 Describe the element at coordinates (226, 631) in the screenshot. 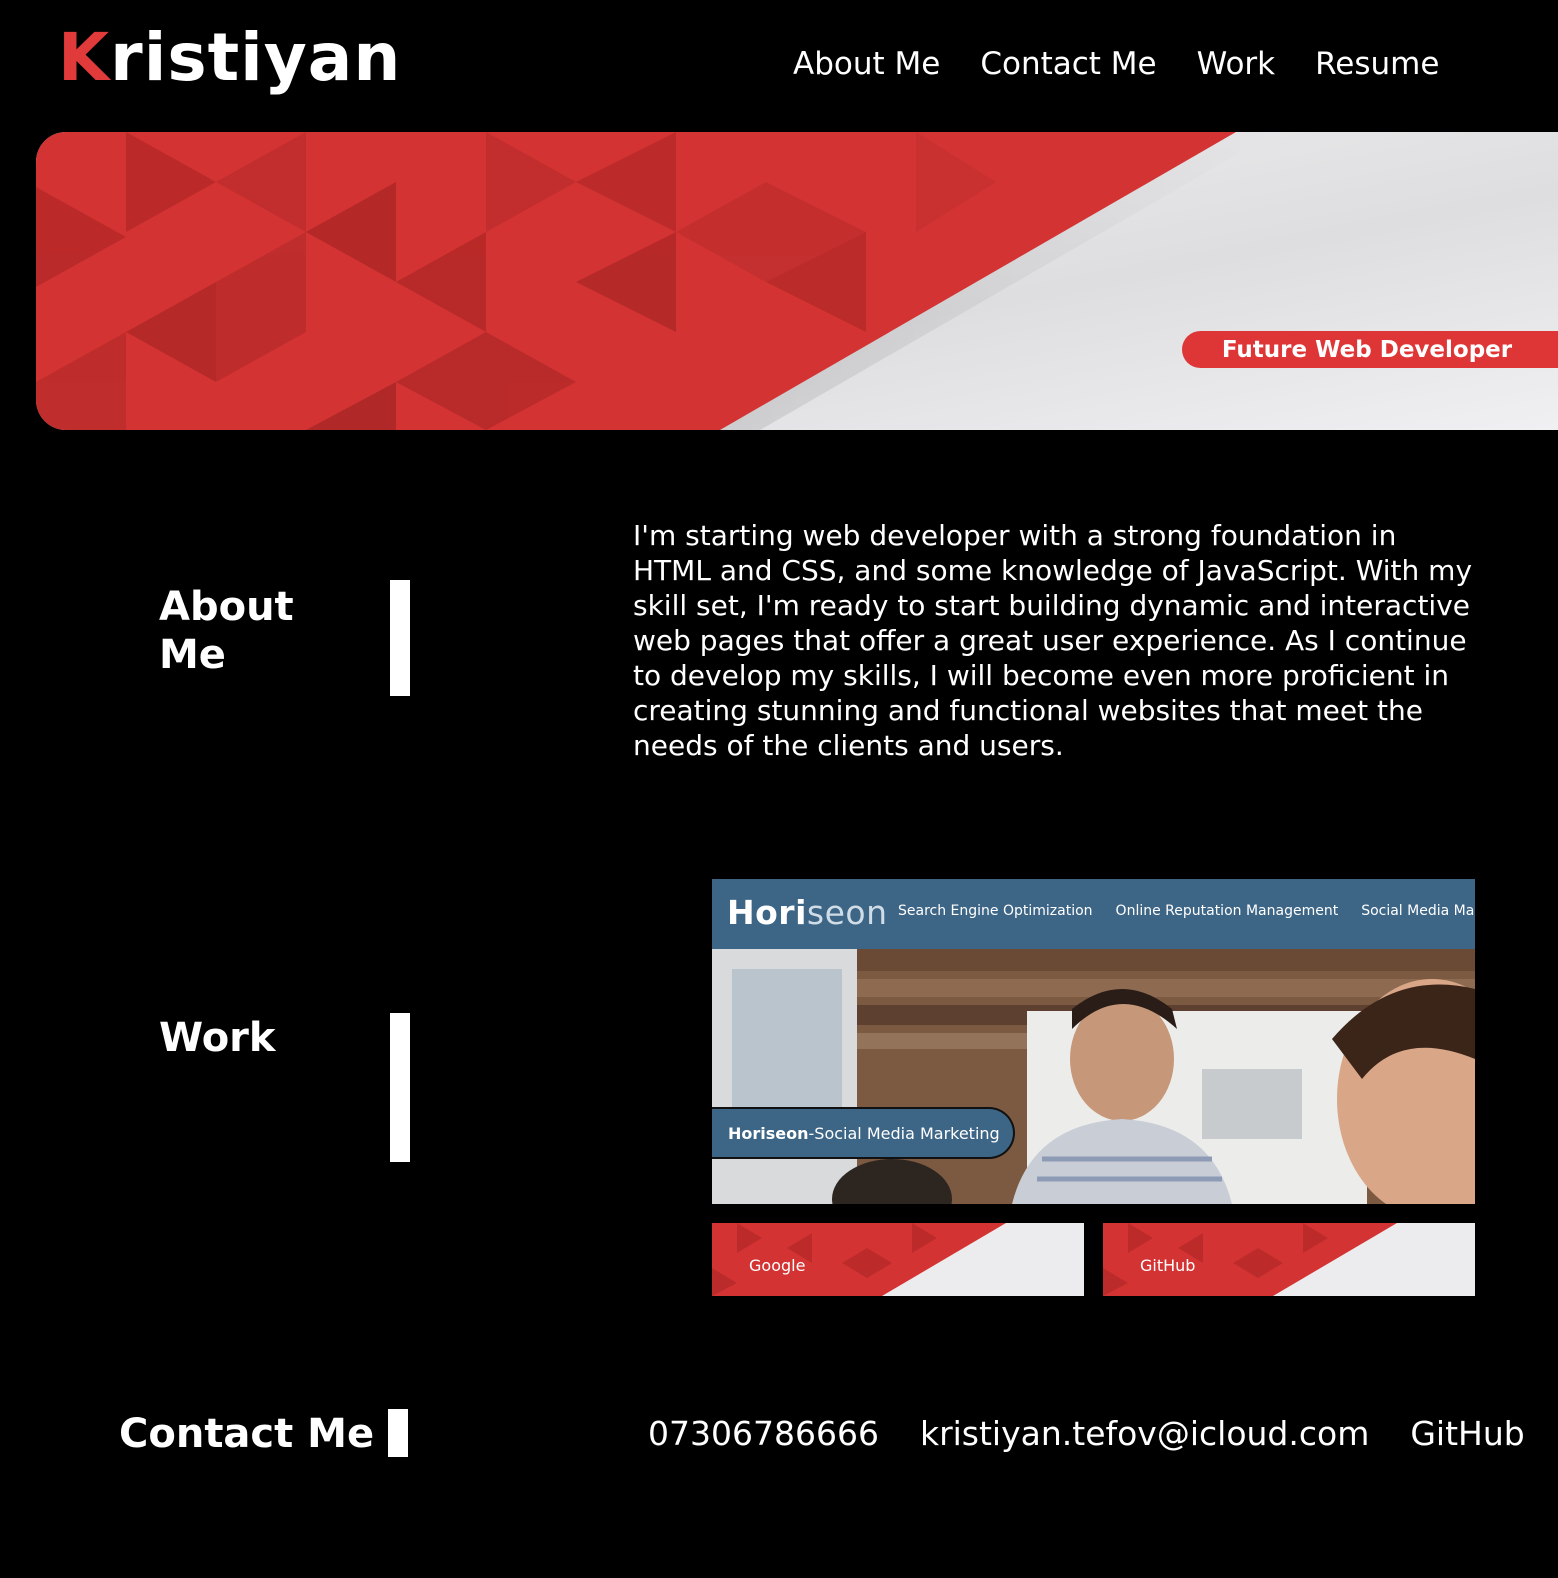

I see `about-title: About Me` at that location.